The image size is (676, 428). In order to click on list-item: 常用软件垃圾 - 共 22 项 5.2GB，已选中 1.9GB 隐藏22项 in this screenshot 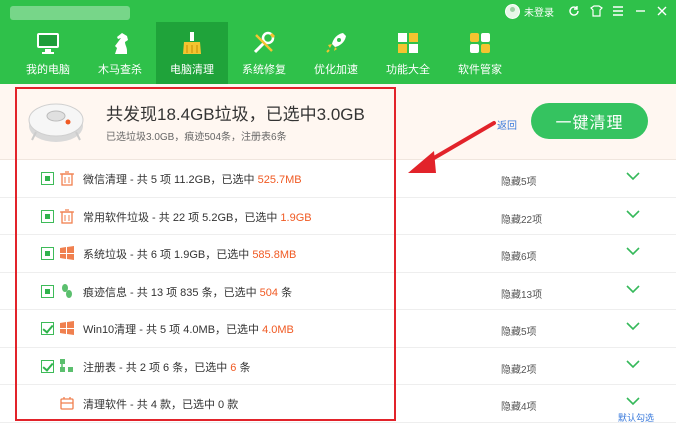, I will do `click(338, 216)`.